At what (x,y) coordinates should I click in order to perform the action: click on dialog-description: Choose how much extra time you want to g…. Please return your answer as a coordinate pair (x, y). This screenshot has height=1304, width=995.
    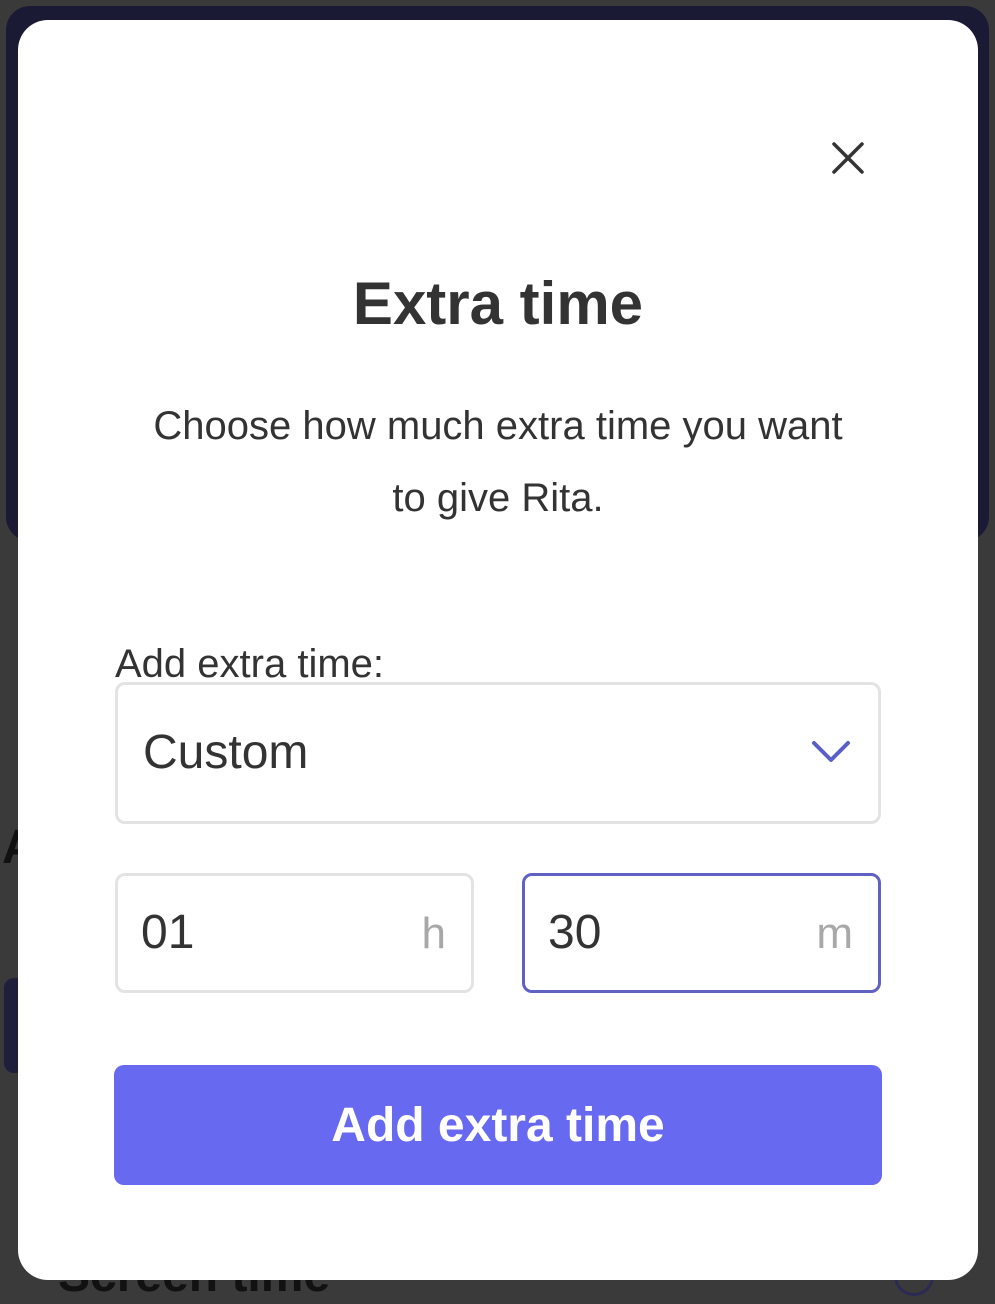
    Looking at the image, I should click on (498, 462).